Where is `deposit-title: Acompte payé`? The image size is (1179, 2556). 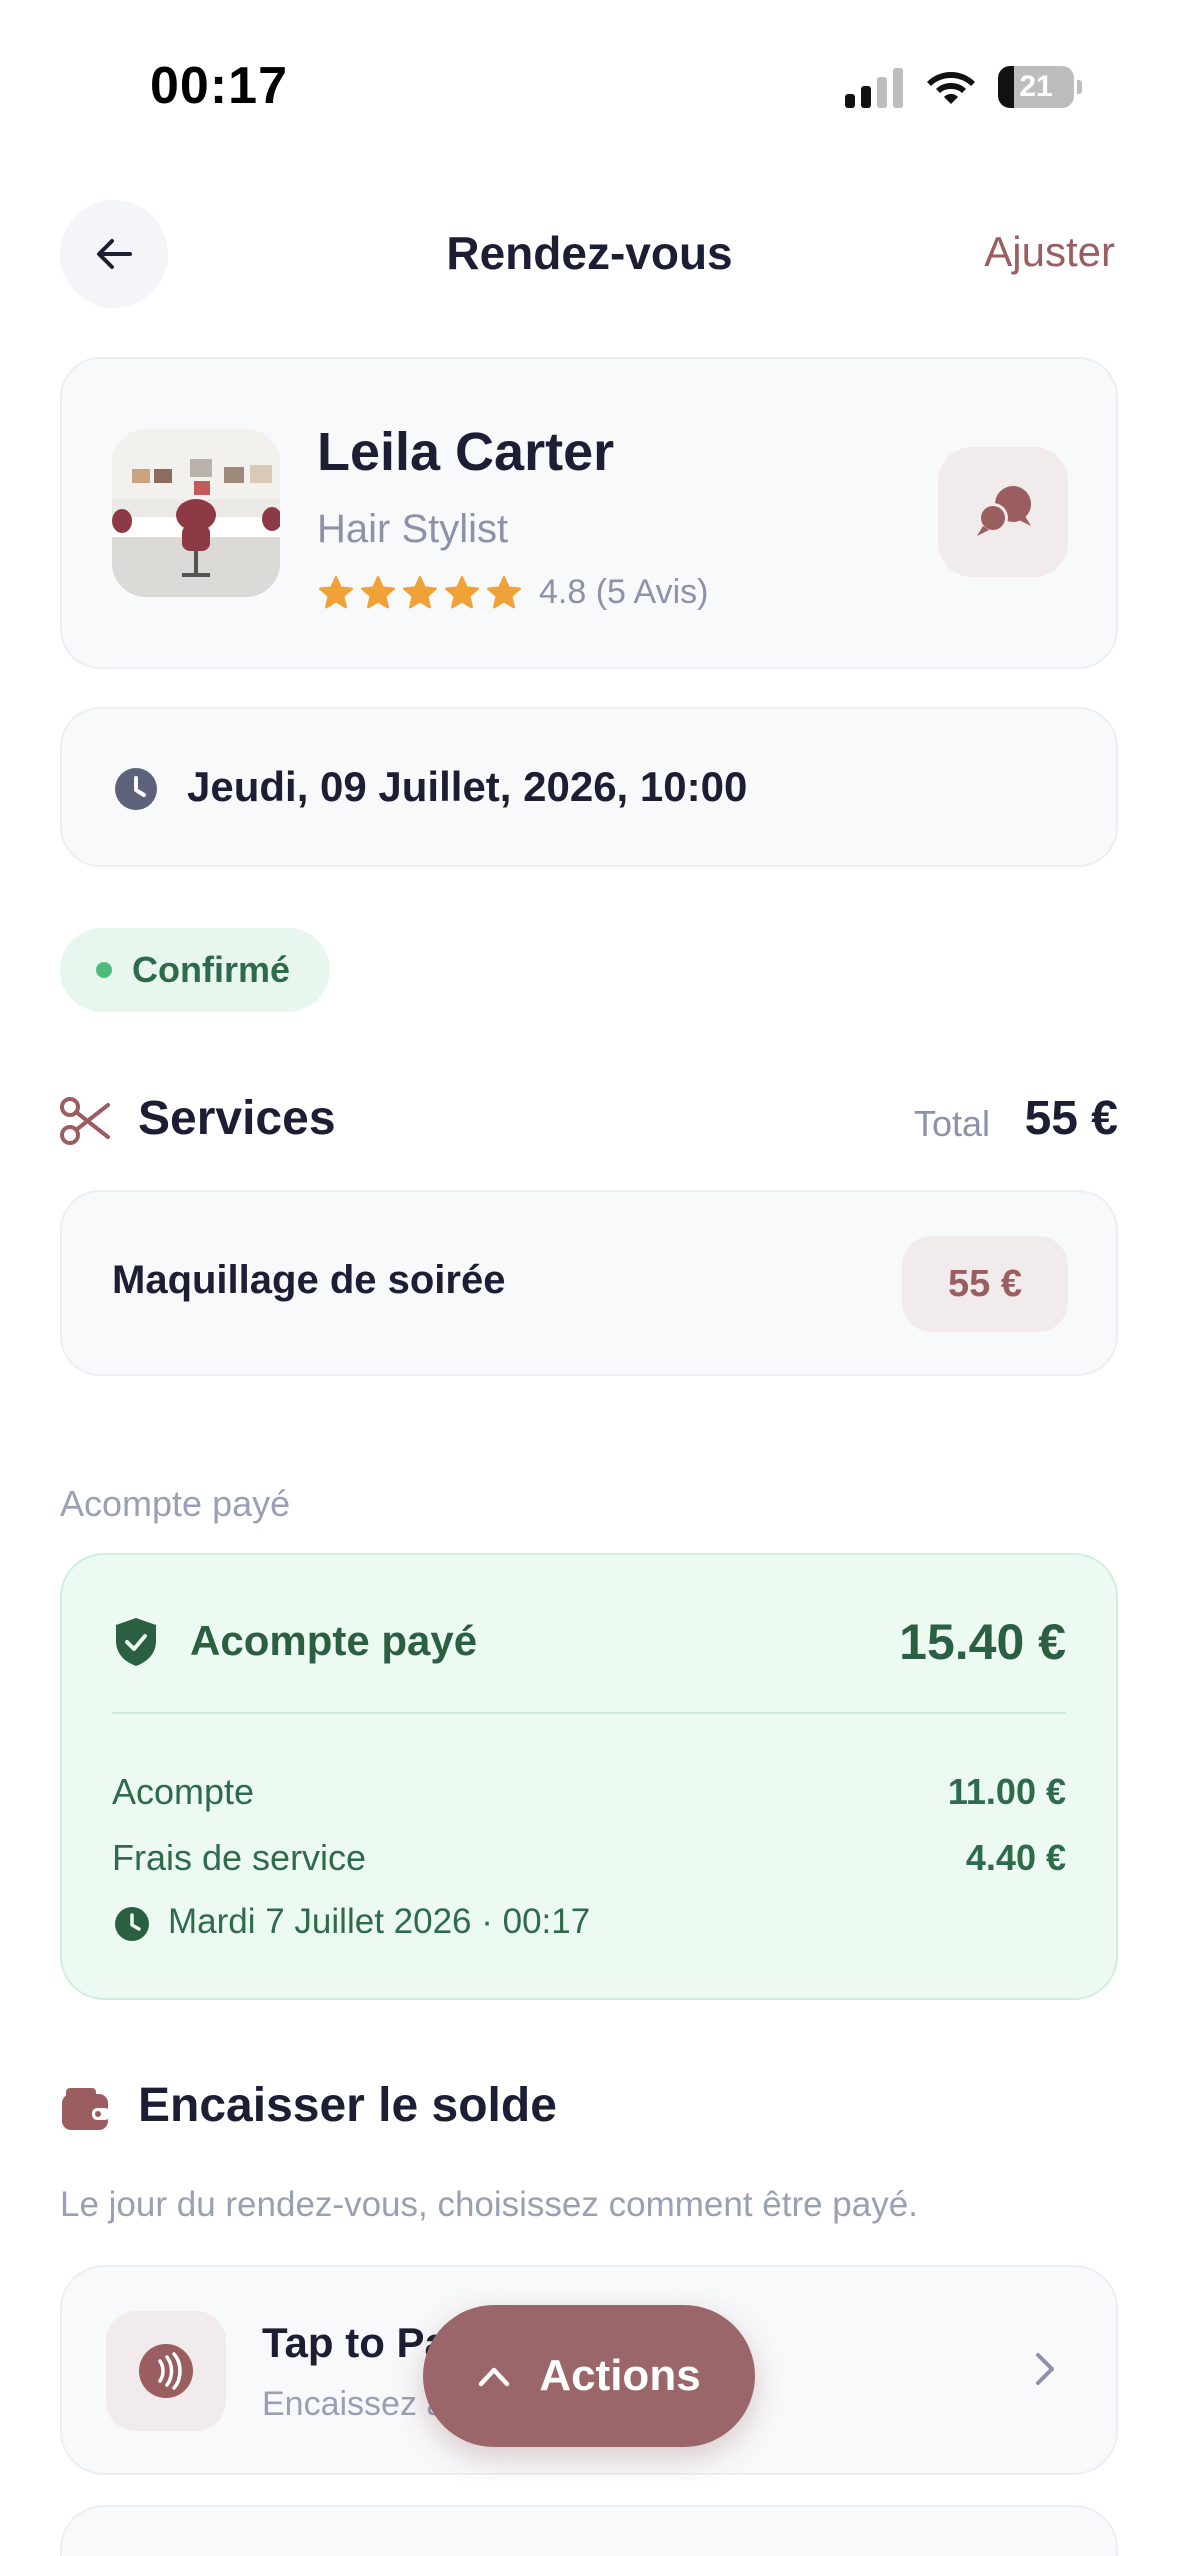
deposit-title: Acompte payé is located at coordinates (334, 1640).